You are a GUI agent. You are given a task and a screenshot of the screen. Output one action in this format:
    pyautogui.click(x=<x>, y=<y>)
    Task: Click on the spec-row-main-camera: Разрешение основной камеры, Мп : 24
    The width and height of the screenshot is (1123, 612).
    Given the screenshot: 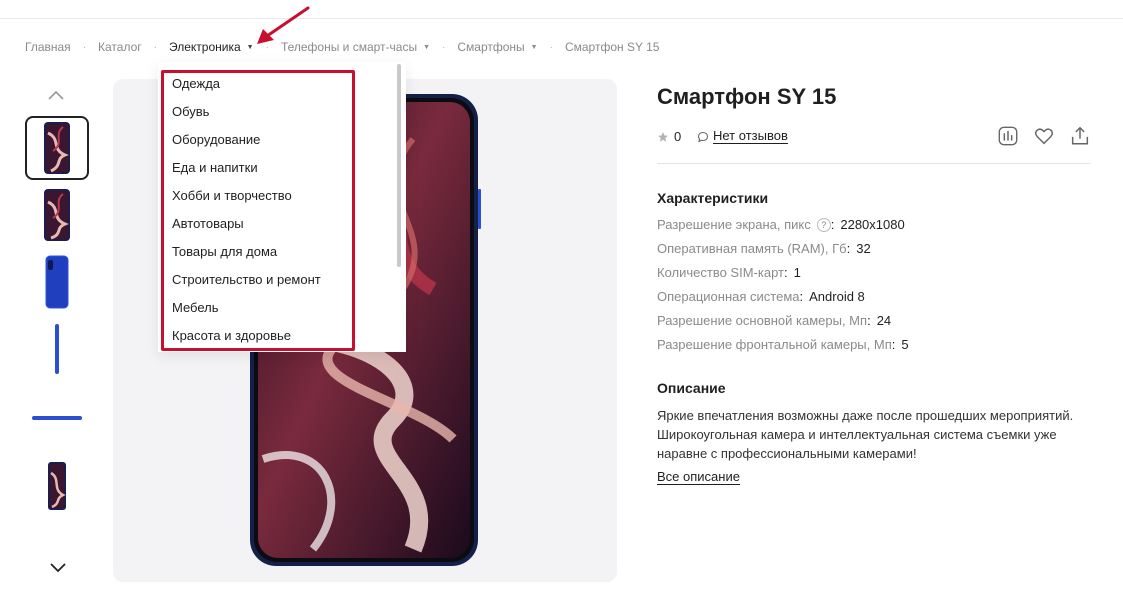 What is the action you would take?
    pyautogui.click(x=774, y=320)
    